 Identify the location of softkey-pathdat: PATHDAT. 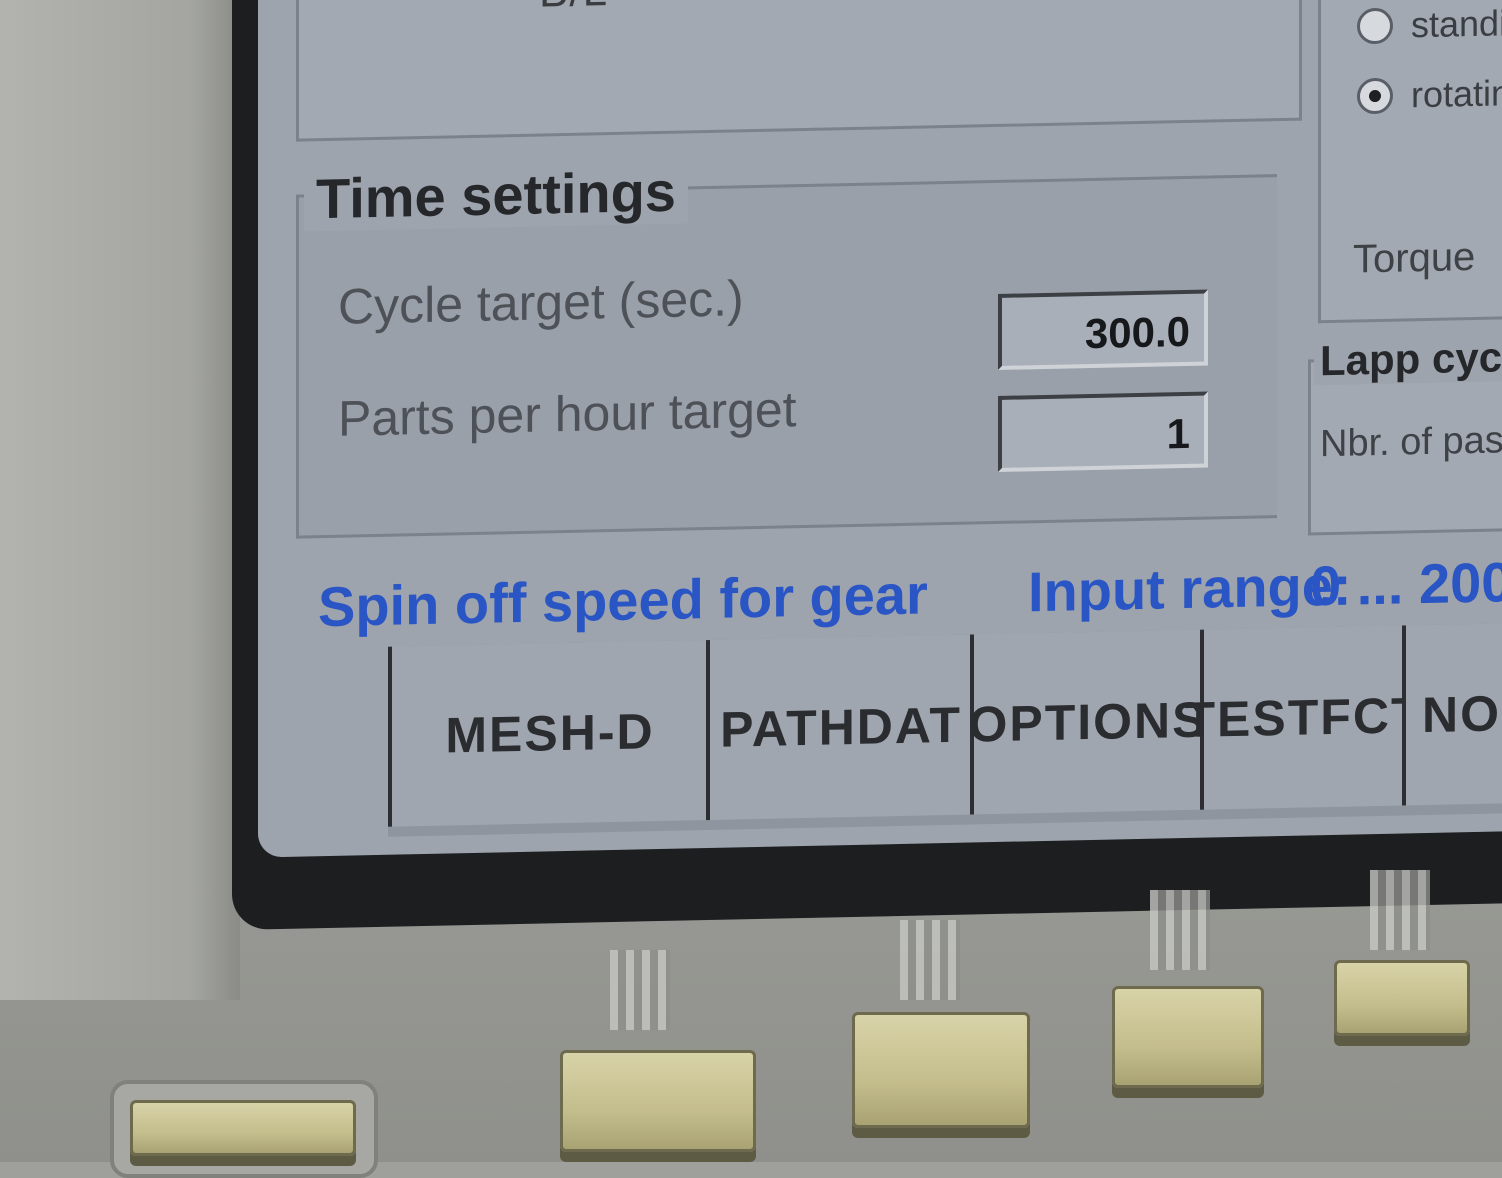
(839, 727).